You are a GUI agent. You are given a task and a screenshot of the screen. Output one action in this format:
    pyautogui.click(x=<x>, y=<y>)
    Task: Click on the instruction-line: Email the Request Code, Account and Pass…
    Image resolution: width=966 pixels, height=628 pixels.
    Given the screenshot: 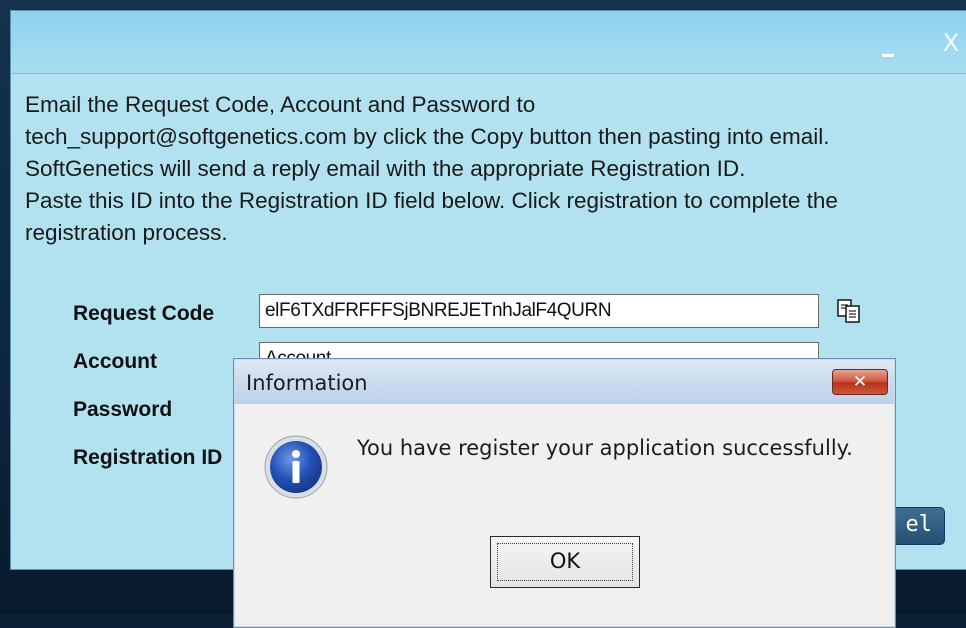 What is the action you would take?
    pyautogui.click(x=280, y=104)
    